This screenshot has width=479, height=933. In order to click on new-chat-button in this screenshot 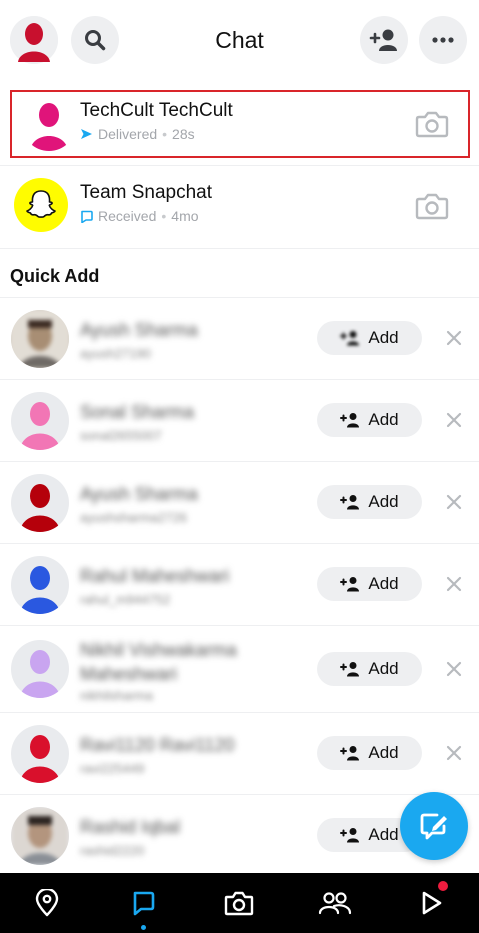, I will do `click(434, 826)`.